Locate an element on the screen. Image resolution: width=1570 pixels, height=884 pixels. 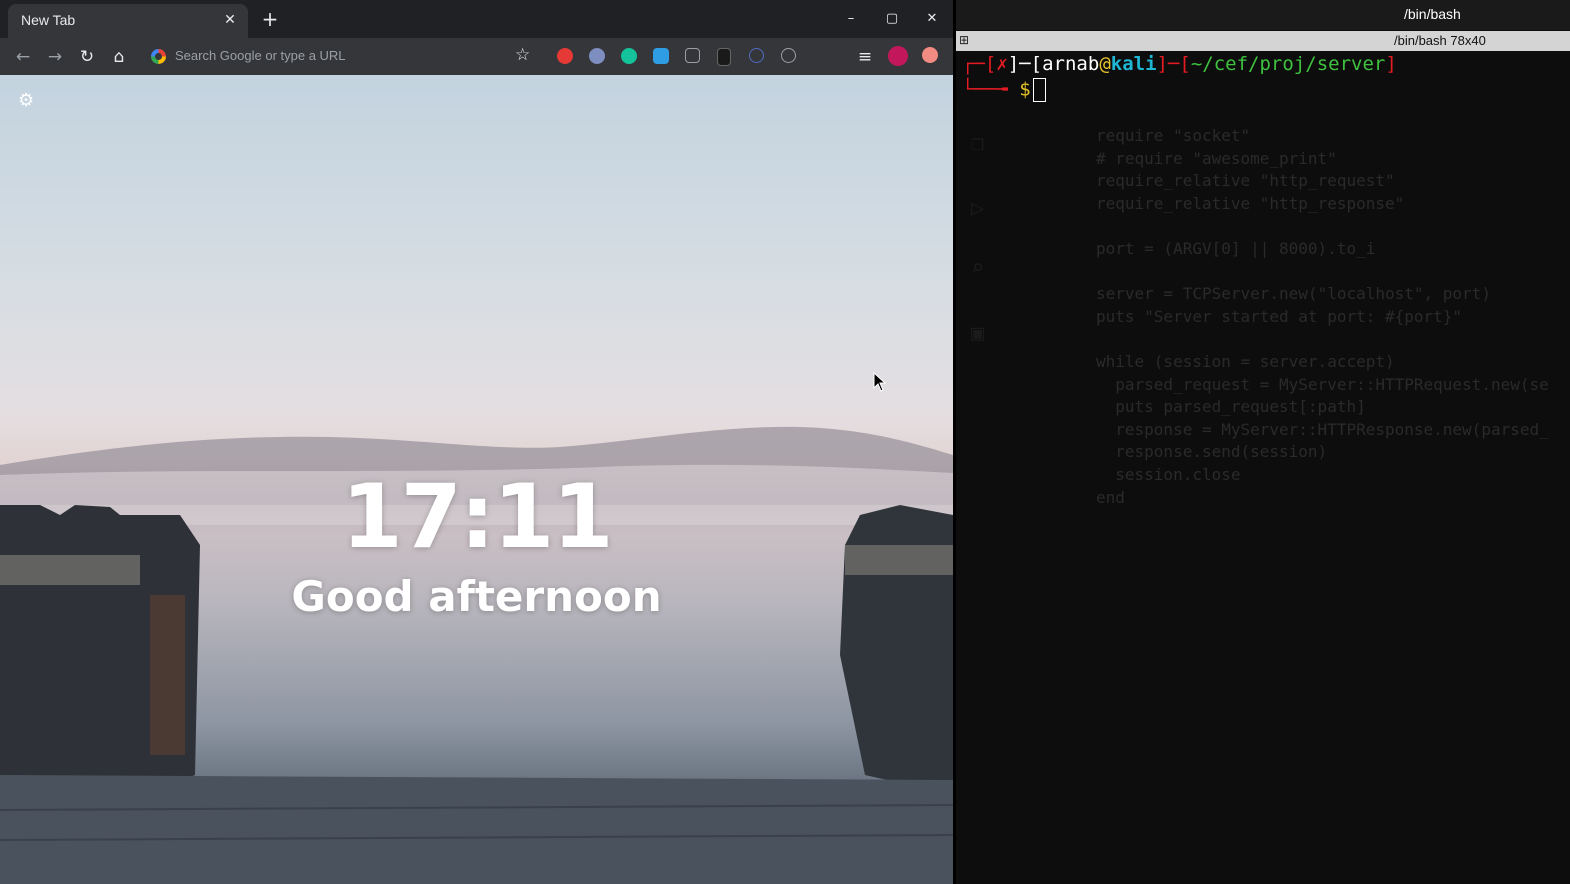
terminal-tabbar: ⊞ /bin/bash 78x40 is located at coordinates (1263, 41).